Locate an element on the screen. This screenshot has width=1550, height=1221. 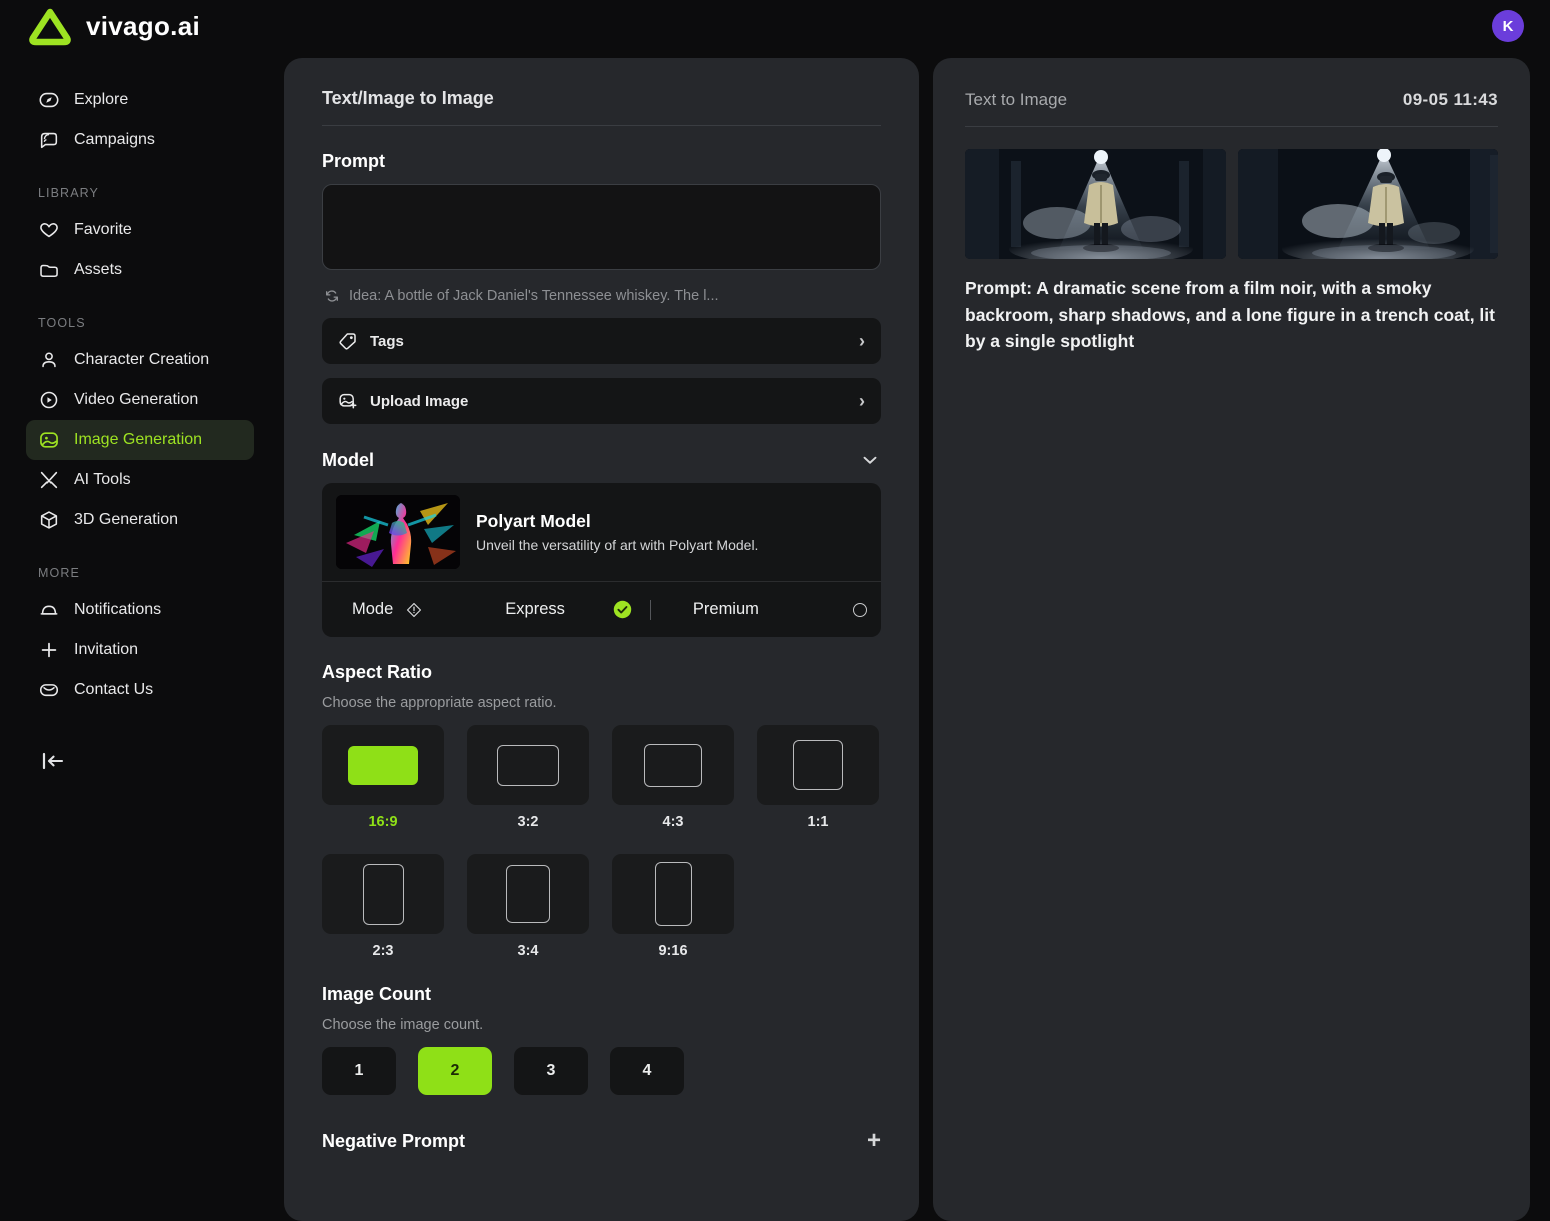
negative-prompt-heading: Negative Prompt is located at coordinates (394, 1140).